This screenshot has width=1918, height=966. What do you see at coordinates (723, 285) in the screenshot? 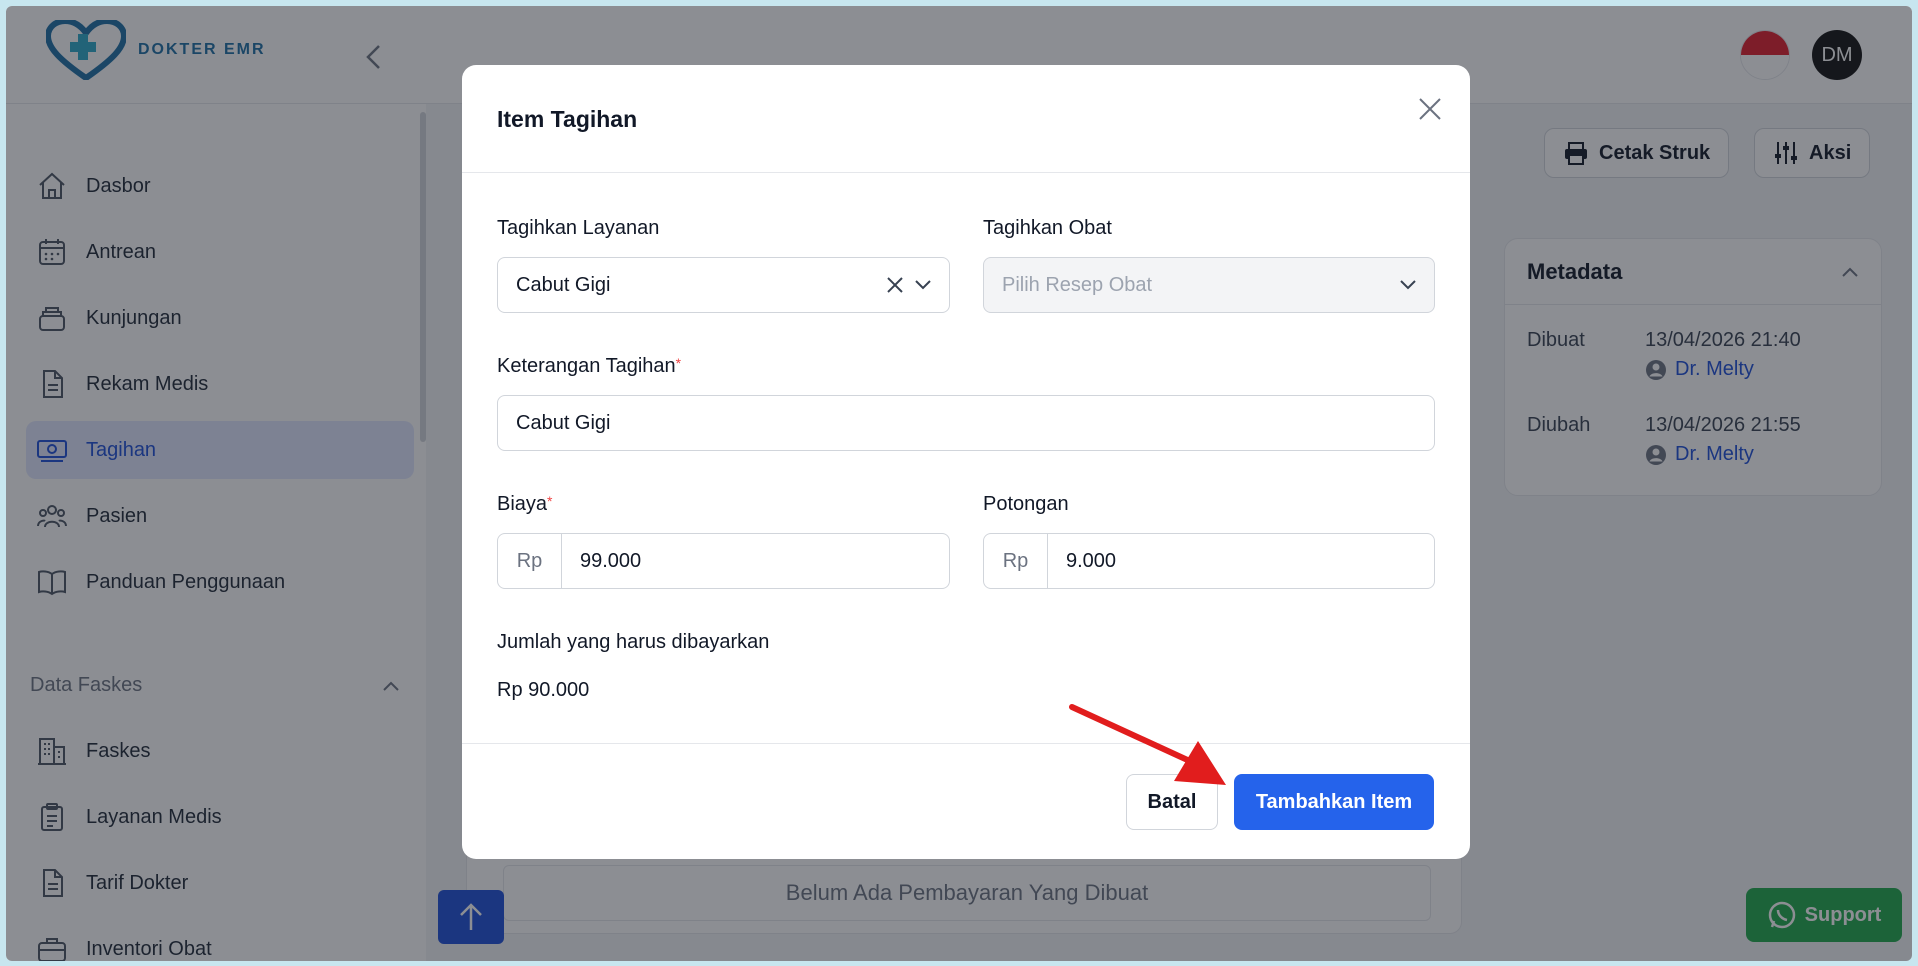
I see `service-select: Cabut Gigi` at bounding box center [723, 285].